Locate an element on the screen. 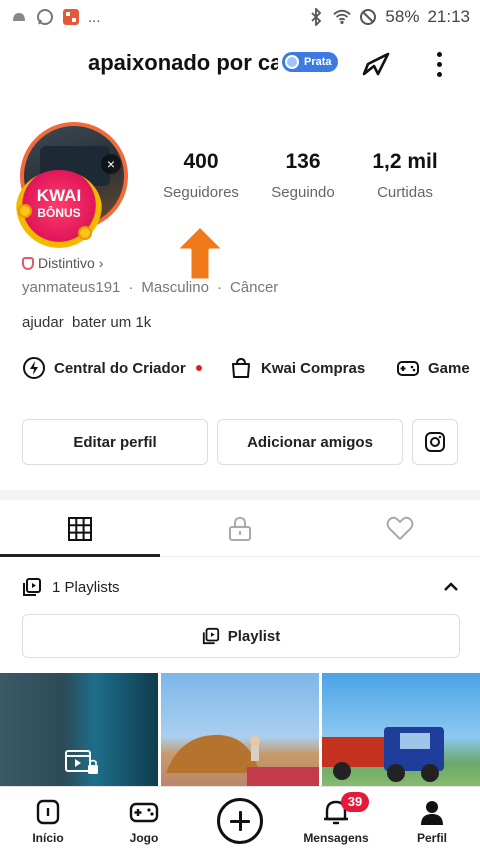  rank-badge-label: Prata is located at coordinates (318, 62).